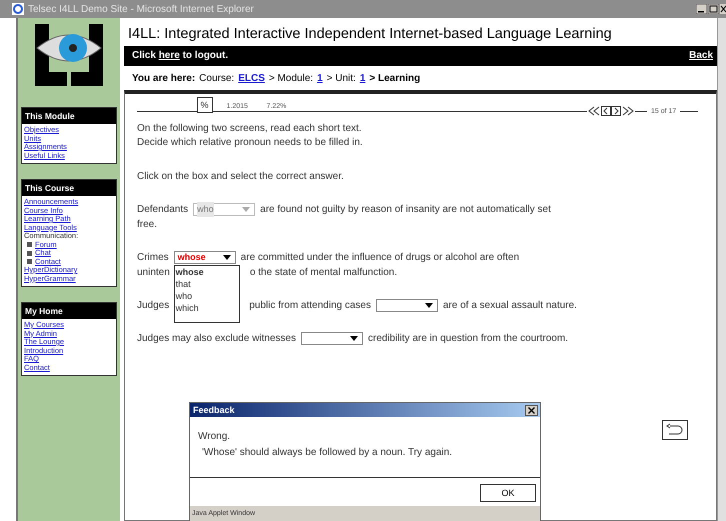 The image size is (726, 521). What do you see at coordinates (206, 272) in the screenshot?
I see `dropdown-option: whose` at bounding box center [206, 272].